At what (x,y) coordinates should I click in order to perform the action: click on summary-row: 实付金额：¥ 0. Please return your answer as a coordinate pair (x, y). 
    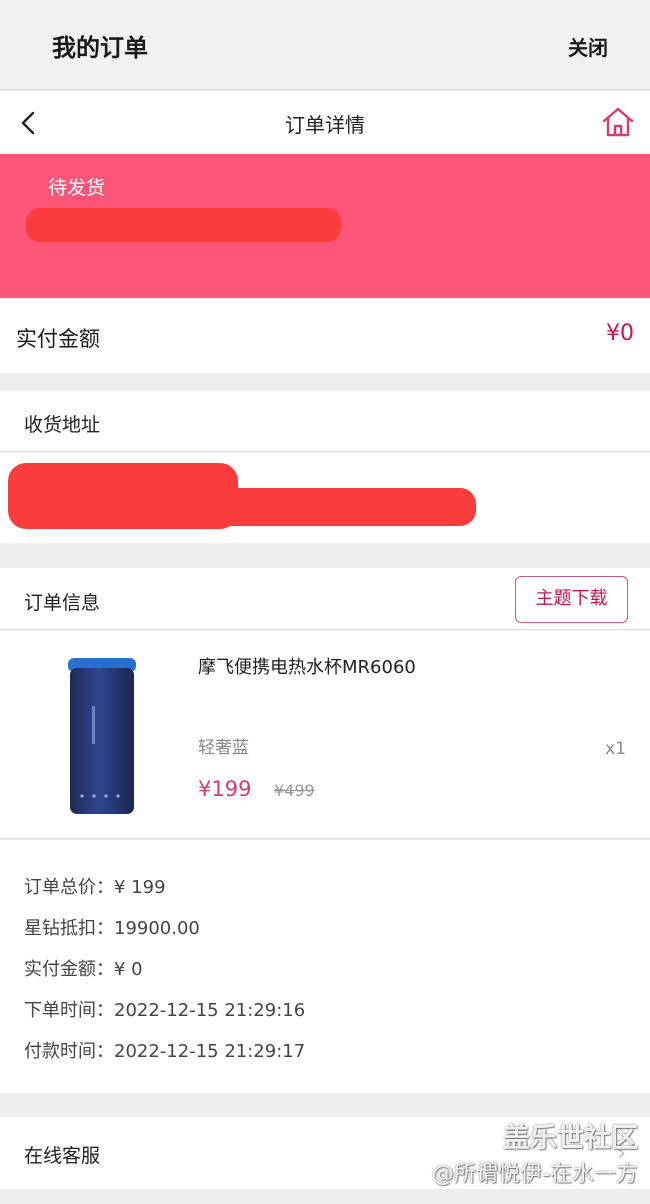
    Looking at the image, I should click on (83, 968).